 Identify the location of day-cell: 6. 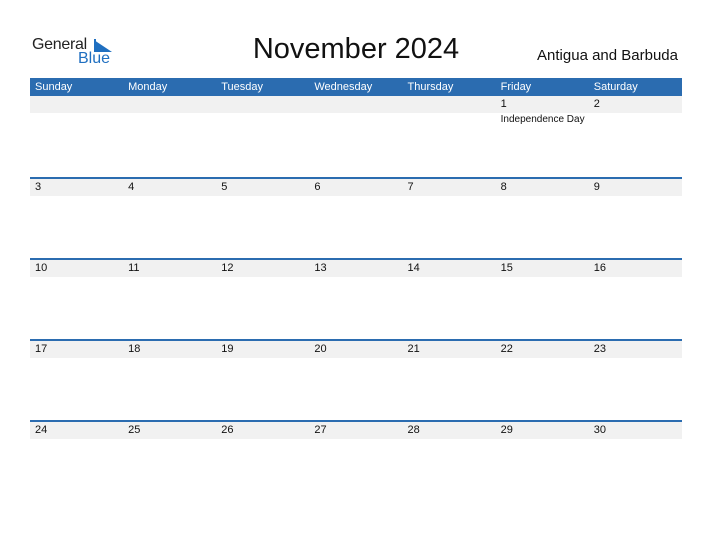
(356, 218).